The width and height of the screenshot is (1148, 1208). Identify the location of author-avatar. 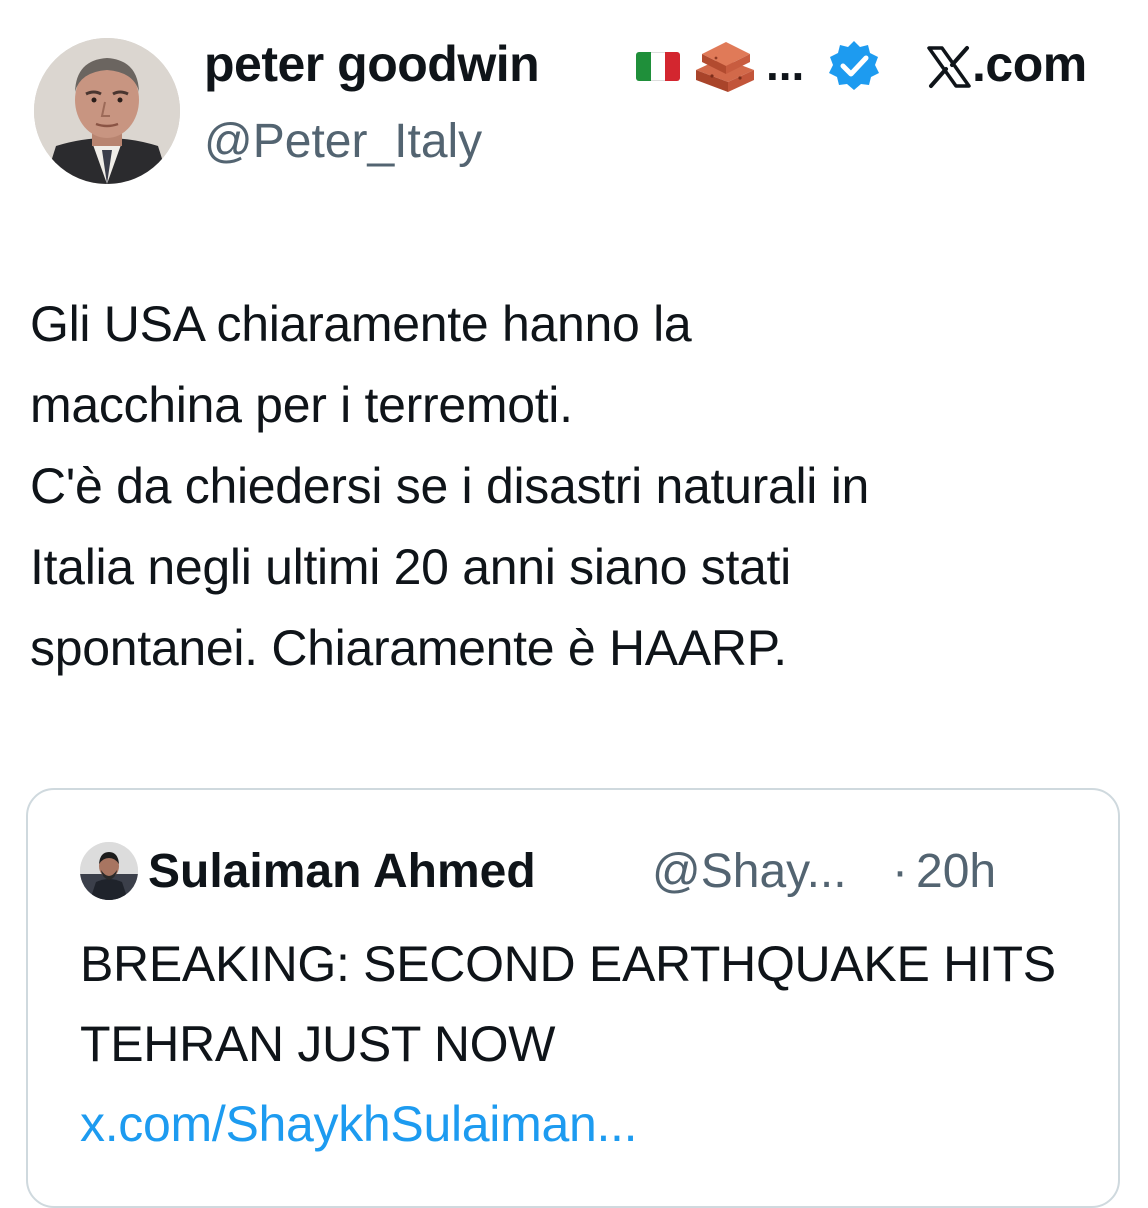
(107, 111).